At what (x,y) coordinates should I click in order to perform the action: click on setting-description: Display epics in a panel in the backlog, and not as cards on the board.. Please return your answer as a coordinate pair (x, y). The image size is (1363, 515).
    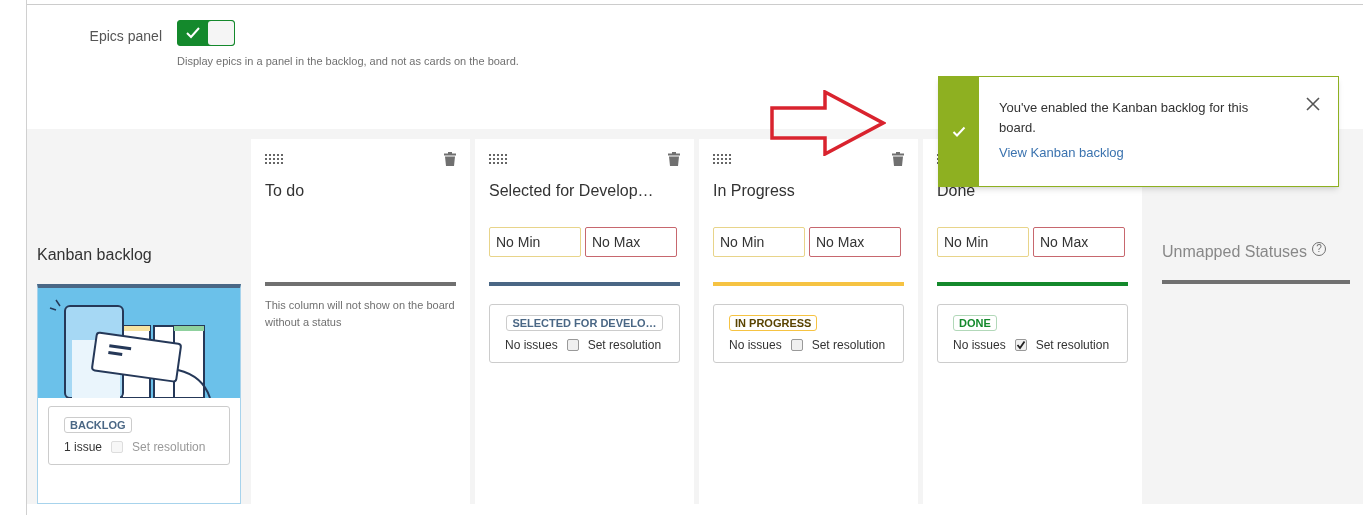
    Looking at the image, I should click on (348, 61).